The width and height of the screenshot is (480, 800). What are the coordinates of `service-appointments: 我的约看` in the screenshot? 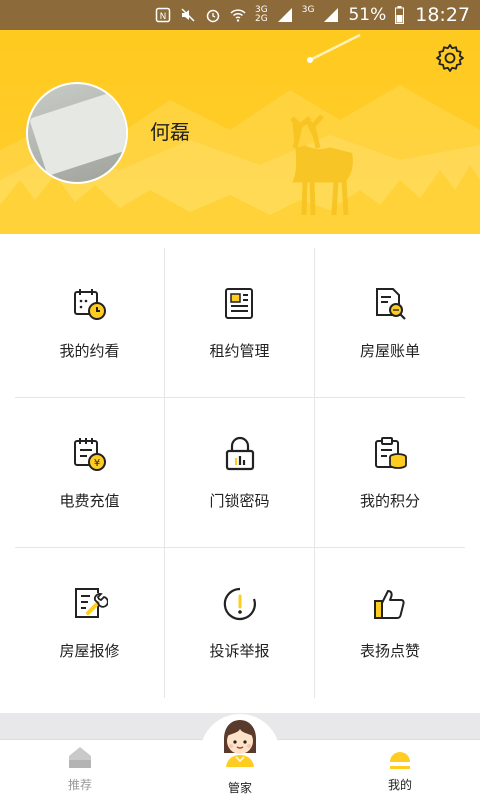 It's located at (90, 323).